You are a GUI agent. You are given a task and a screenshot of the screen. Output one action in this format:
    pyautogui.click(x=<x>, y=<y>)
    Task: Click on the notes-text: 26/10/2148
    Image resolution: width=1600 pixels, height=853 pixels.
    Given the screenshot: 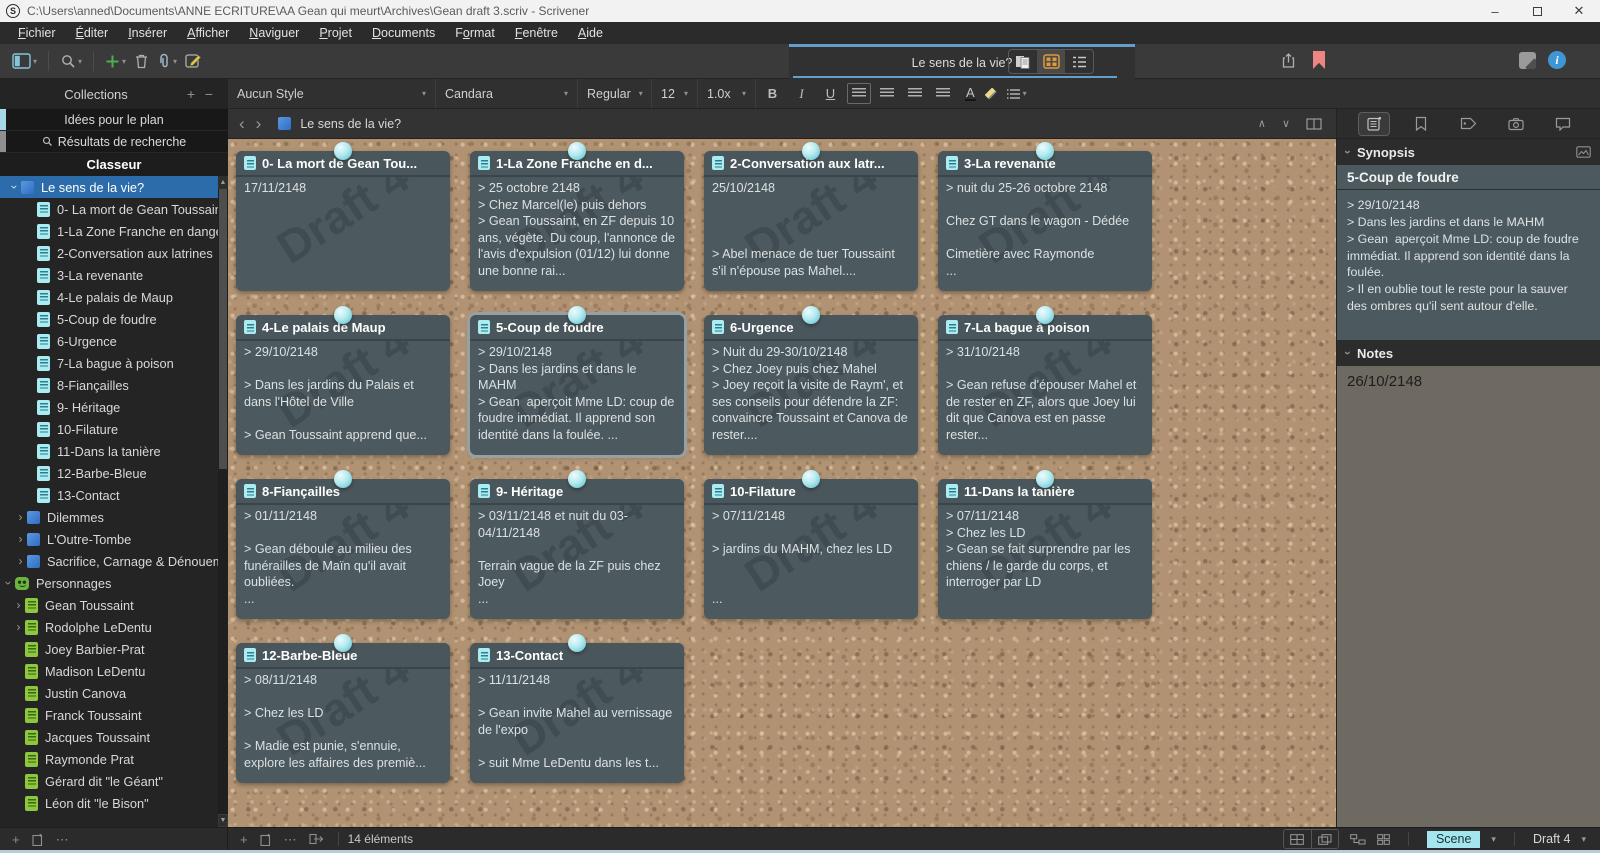 What is the action you would take?
    pyautogui.click(x=1468, y=596)
    